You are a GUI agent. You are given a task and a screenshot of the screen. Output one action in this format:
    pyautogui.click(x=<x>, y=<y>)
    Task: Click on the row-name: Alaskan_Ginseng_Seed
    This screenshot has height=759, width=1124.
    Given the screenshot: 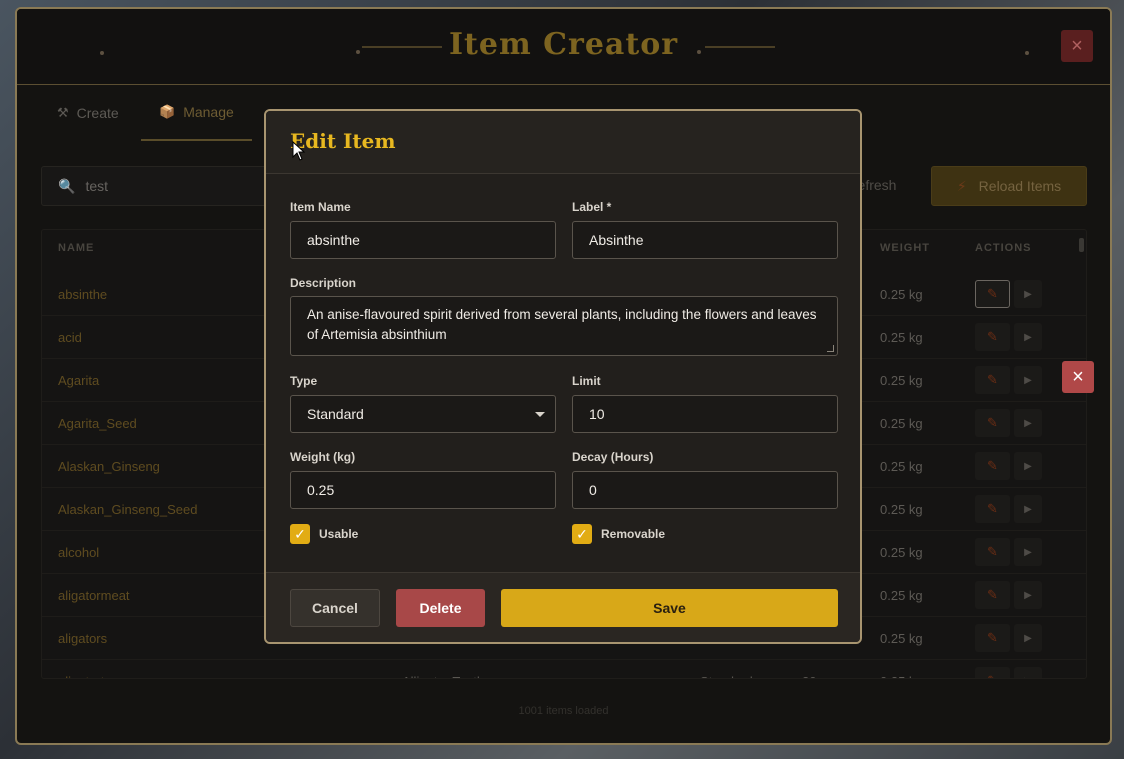 What is the action you would take?
    pyautogui.click(x=128, y=509)
    